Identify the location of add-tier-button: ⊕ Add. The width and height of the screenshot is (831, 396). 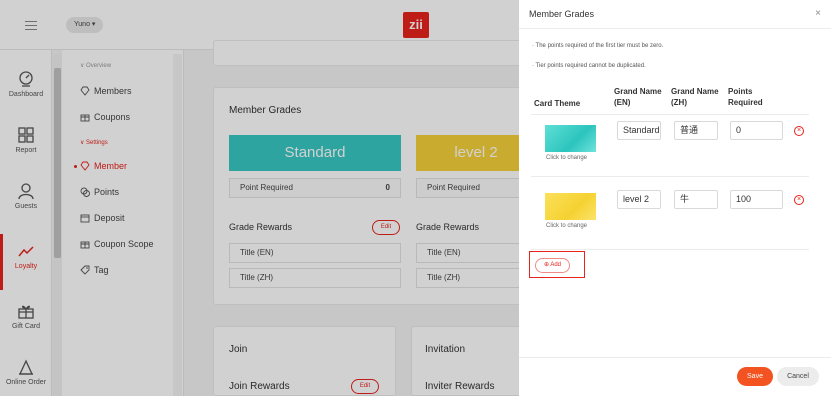
(552, 265).